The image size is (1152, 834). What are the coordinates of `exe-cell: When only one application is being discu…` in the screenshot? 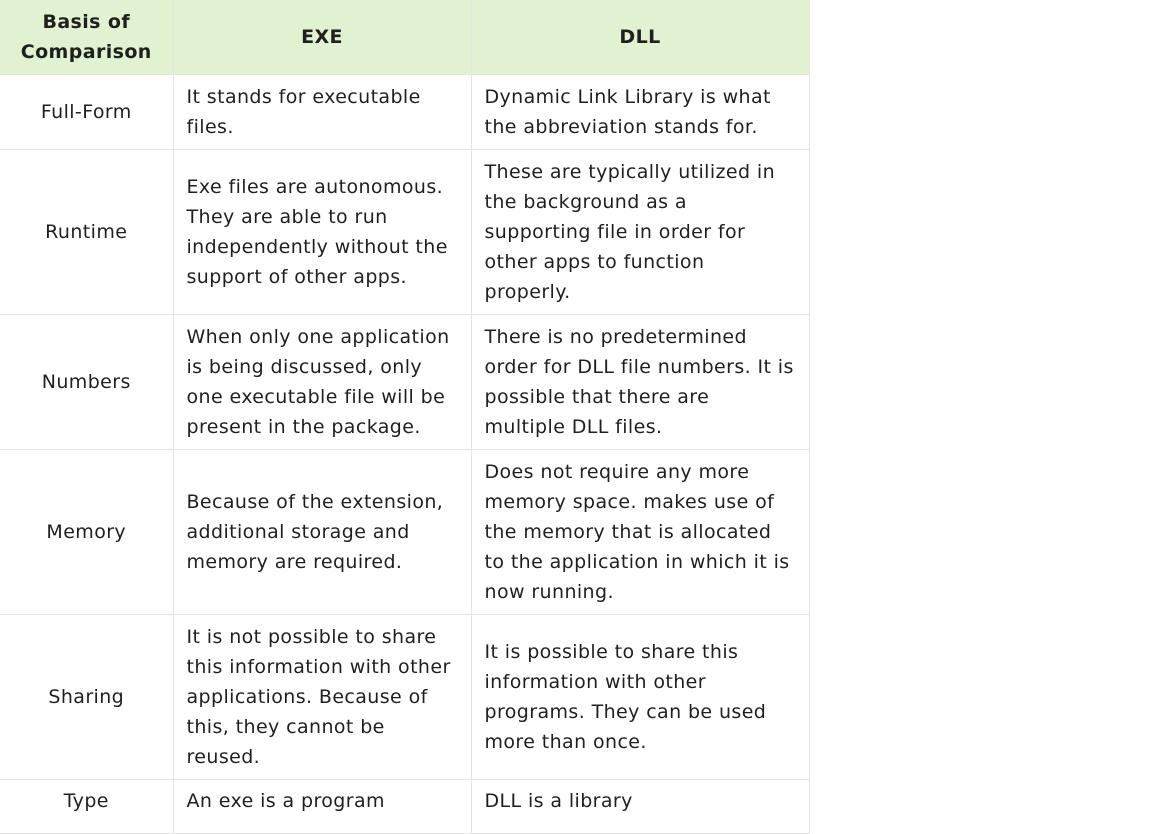 It's located at (322, 382).